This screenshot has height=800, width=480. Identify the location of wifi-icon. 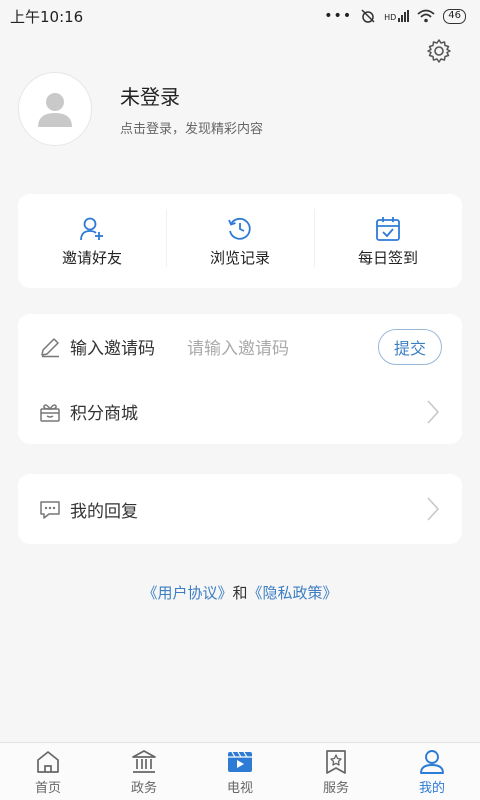
(426, 16).